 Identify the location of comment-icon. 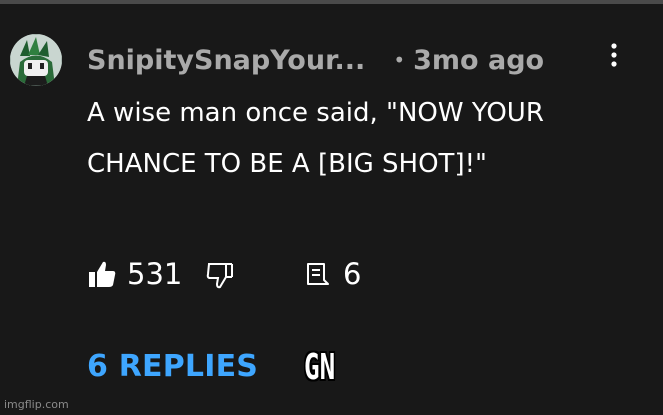
(319, 275).